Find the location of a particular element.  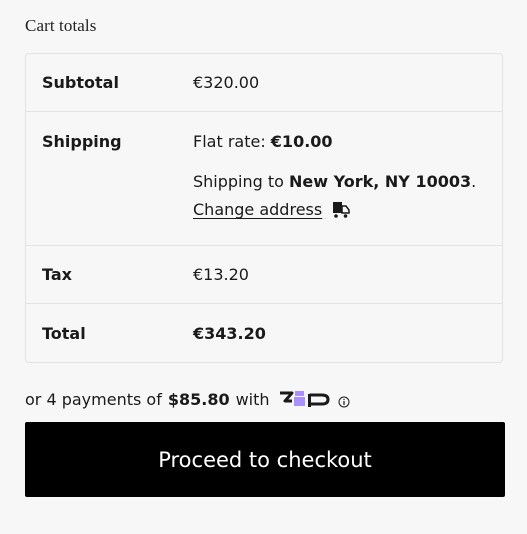

installments-message: or 4 payments of $85.80 with is located at coordinates (187, 399).